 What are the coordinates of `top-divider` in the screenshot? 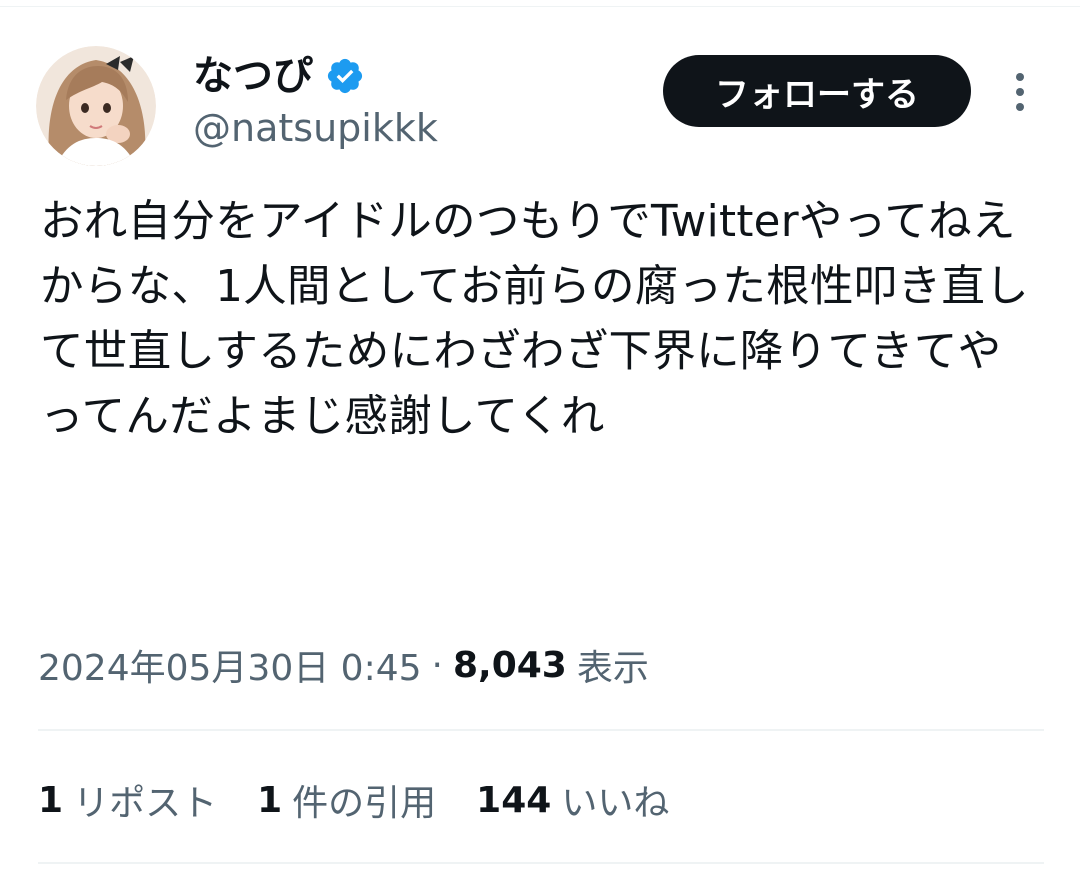 It's located at (540, 3).